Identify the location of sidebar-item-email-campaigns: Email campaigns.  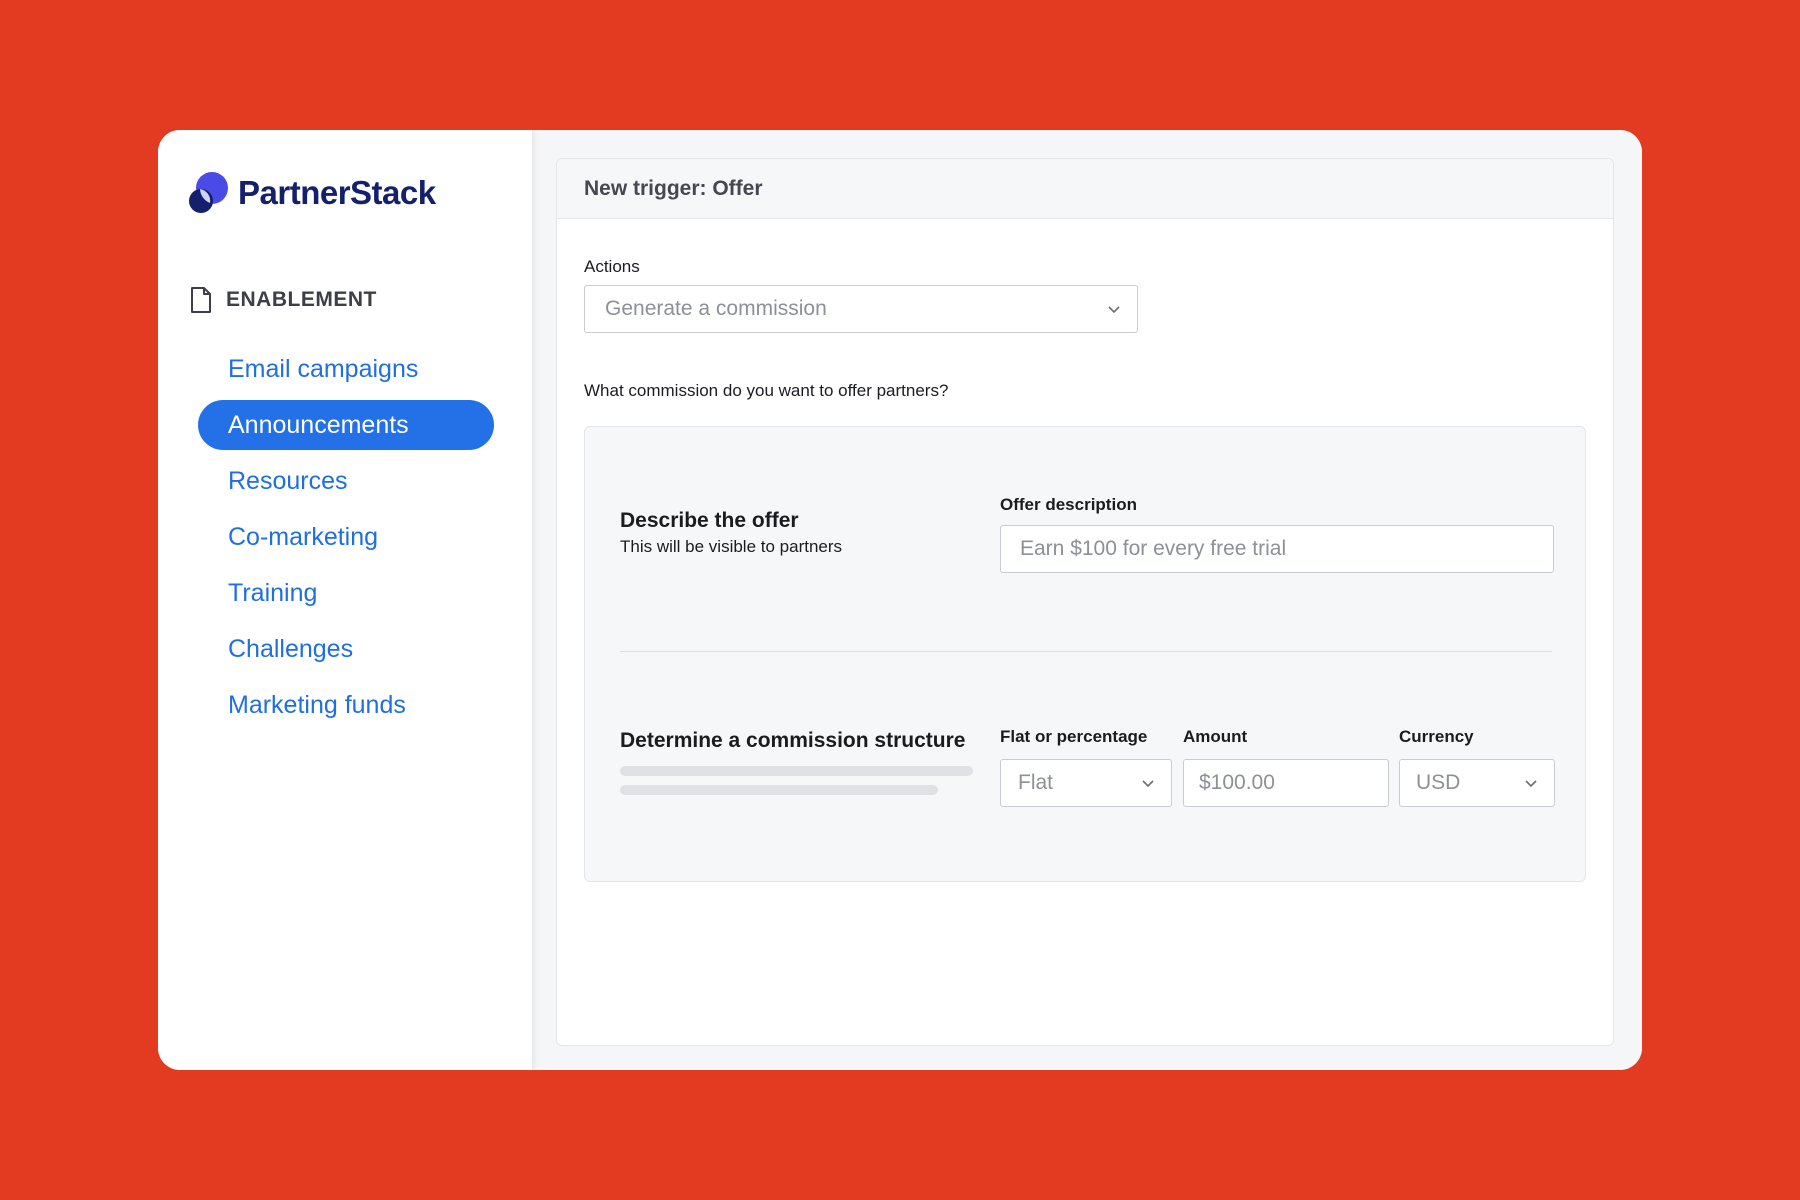
(346, 369).